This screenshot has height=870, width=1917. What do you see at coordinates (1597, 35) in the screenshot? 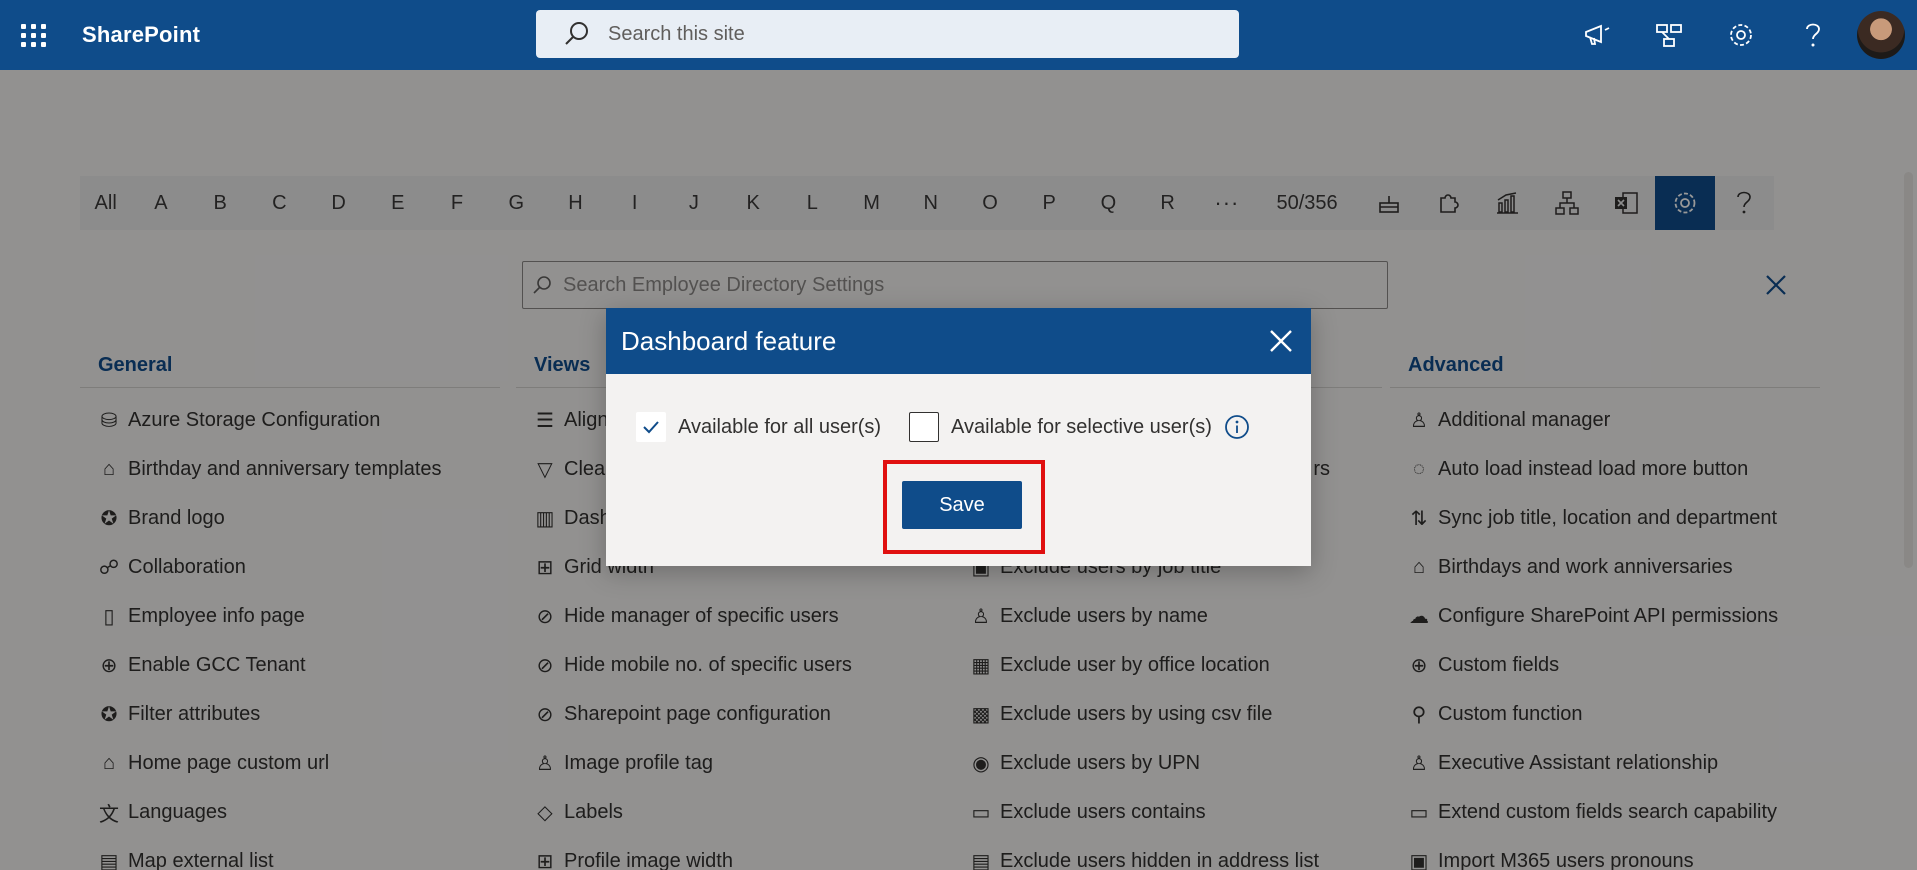
I see `megaphone-icon` at bounding box center [1597, 35].